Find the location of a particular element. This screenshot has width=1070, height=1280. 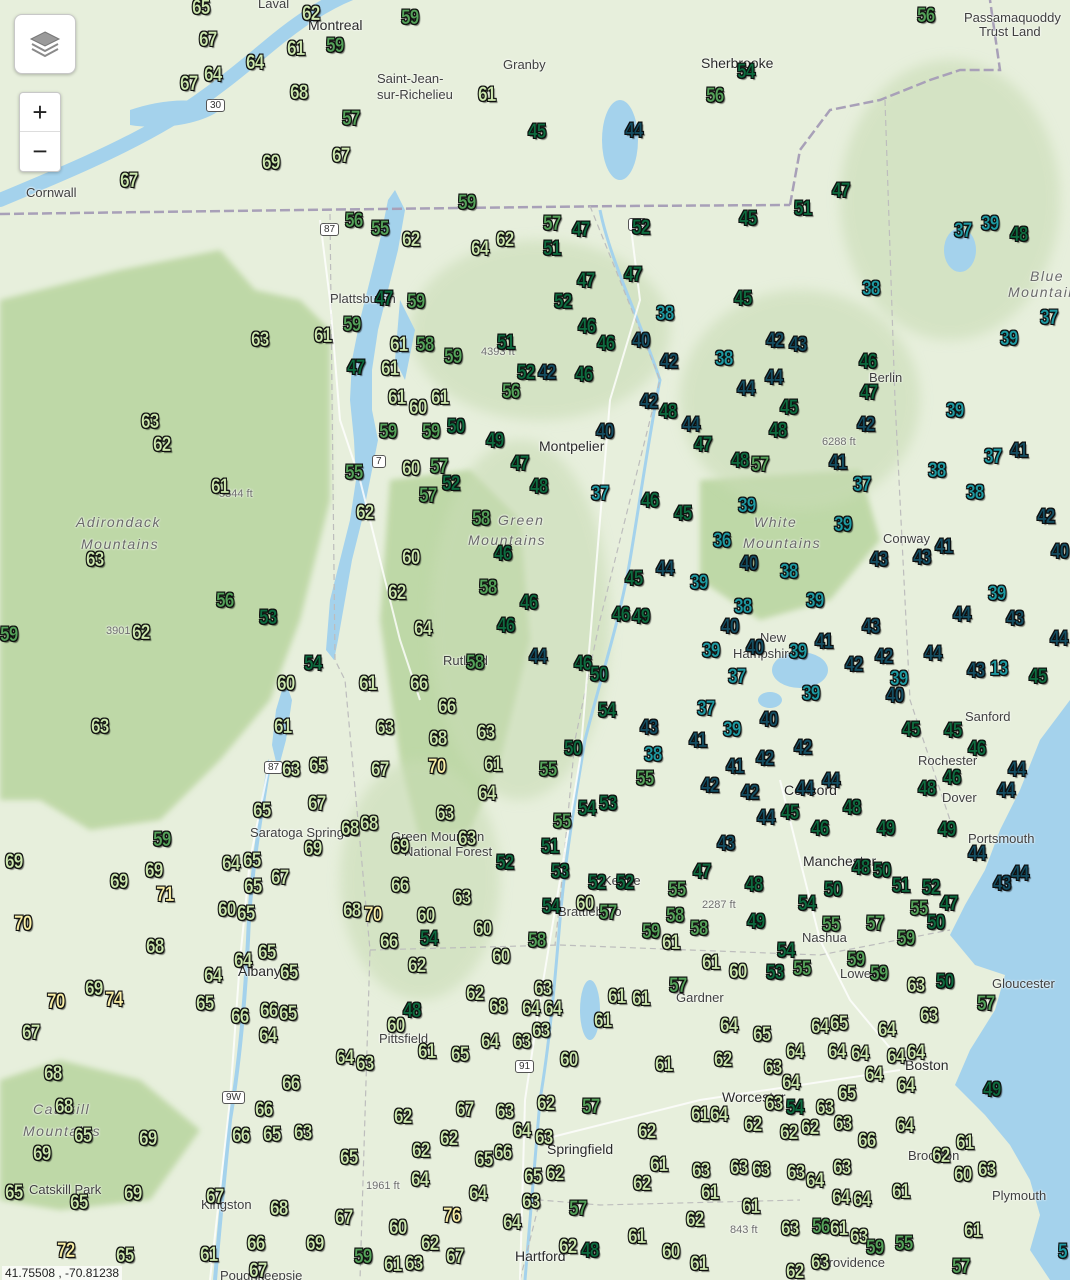

temperature-marker: 71 is located at coordinates (165, 895).